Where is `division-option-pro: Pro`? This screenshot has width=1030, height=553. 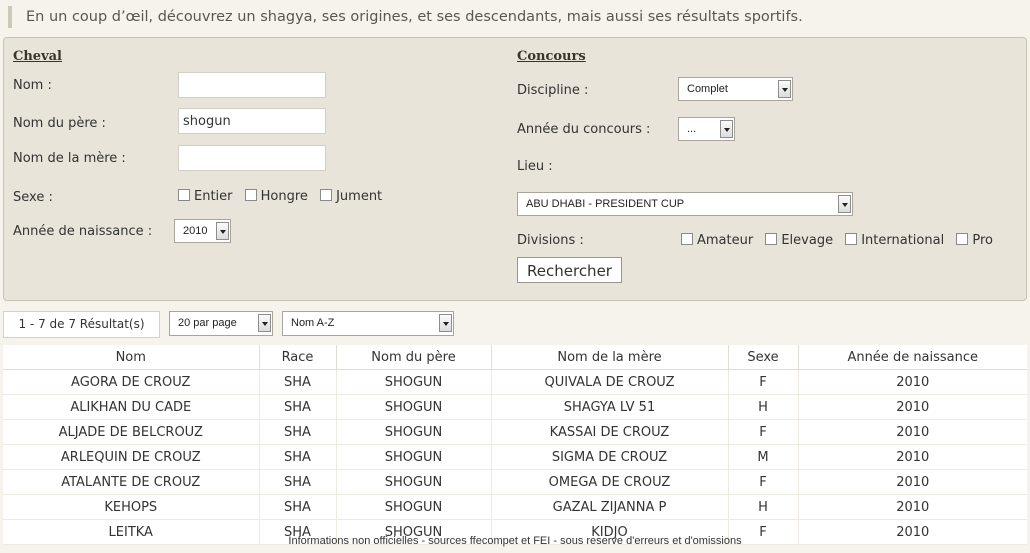 division-option-pro: Pro is located at coordinates (974, 240).